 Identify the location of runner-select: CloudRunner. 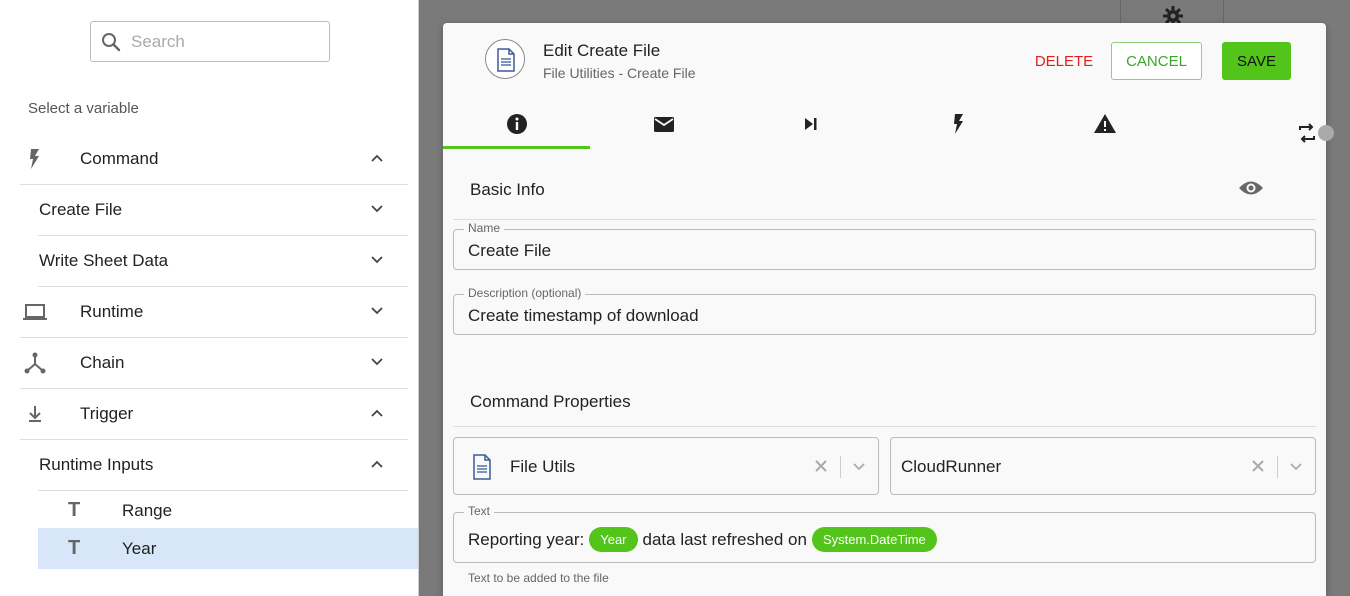
(1103, 466).